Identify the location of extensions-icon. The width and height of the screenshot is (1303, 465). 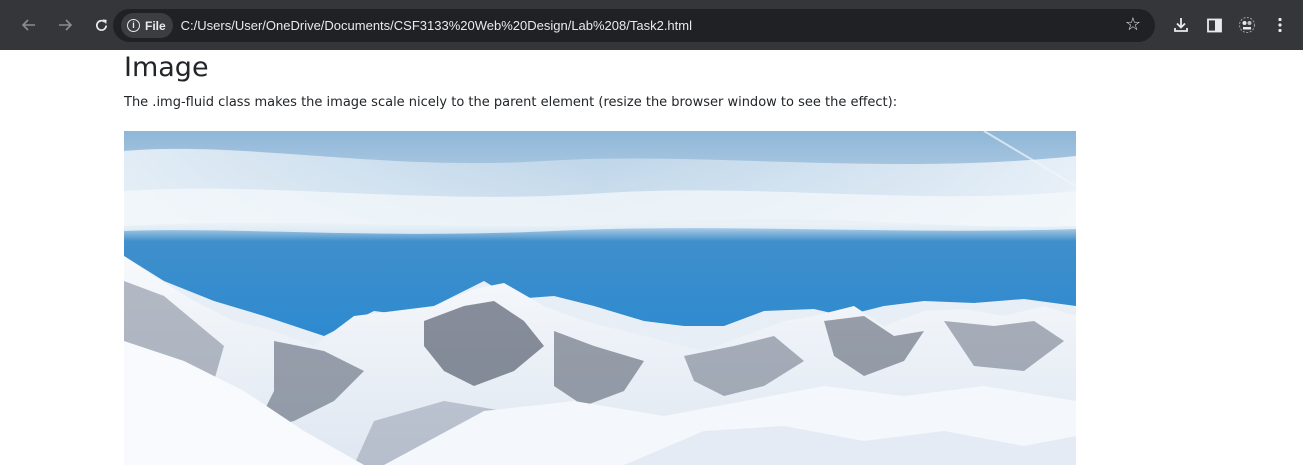
(1247, 25).